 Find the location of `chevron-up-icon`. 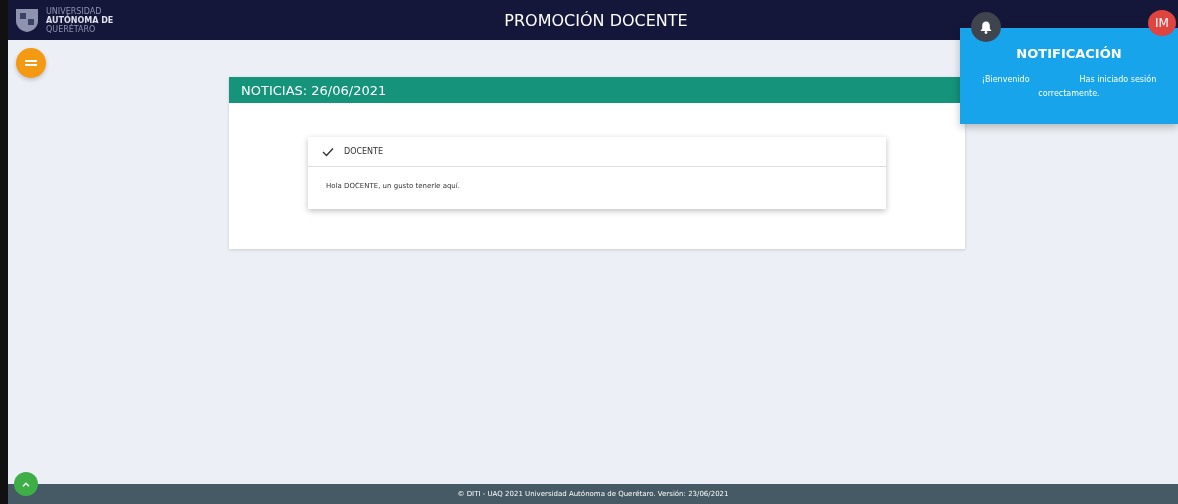

chevron-up-icon is located at coordinates (26, 484).